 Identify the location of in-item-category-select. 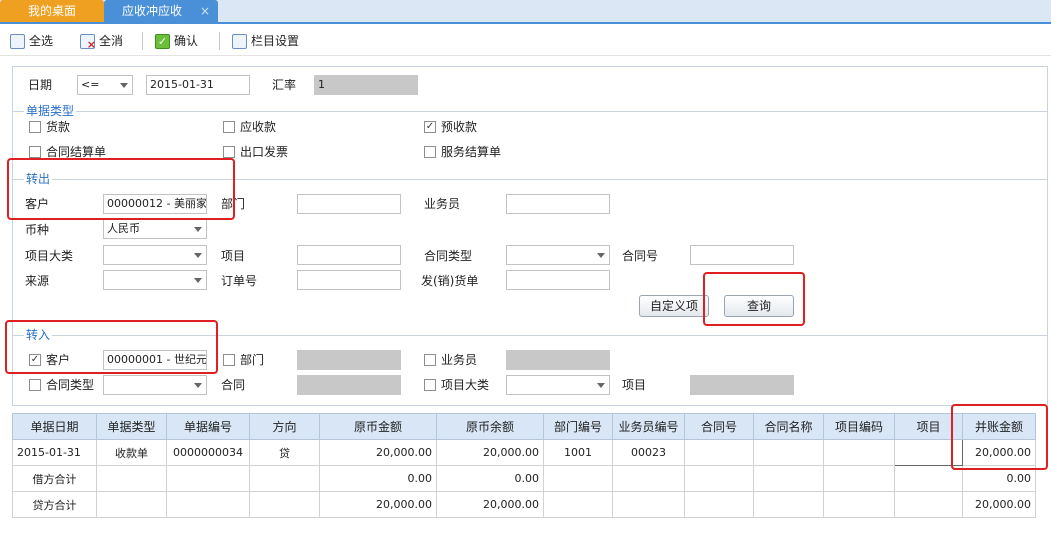
(558, 385).